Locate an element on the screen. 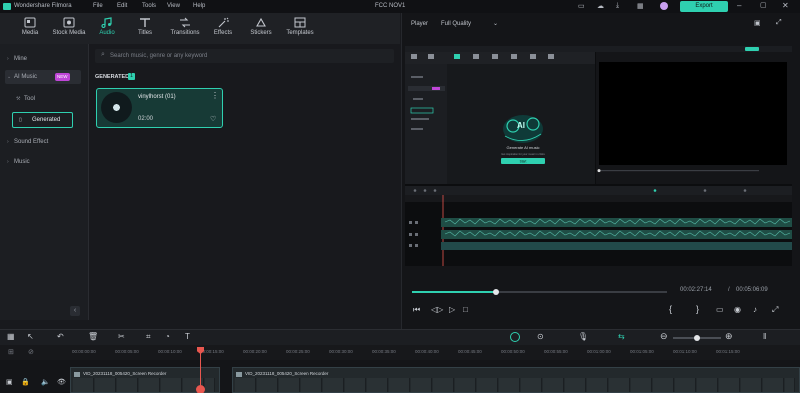  camera-icon: ◉ is located at coordinates (737, 309).